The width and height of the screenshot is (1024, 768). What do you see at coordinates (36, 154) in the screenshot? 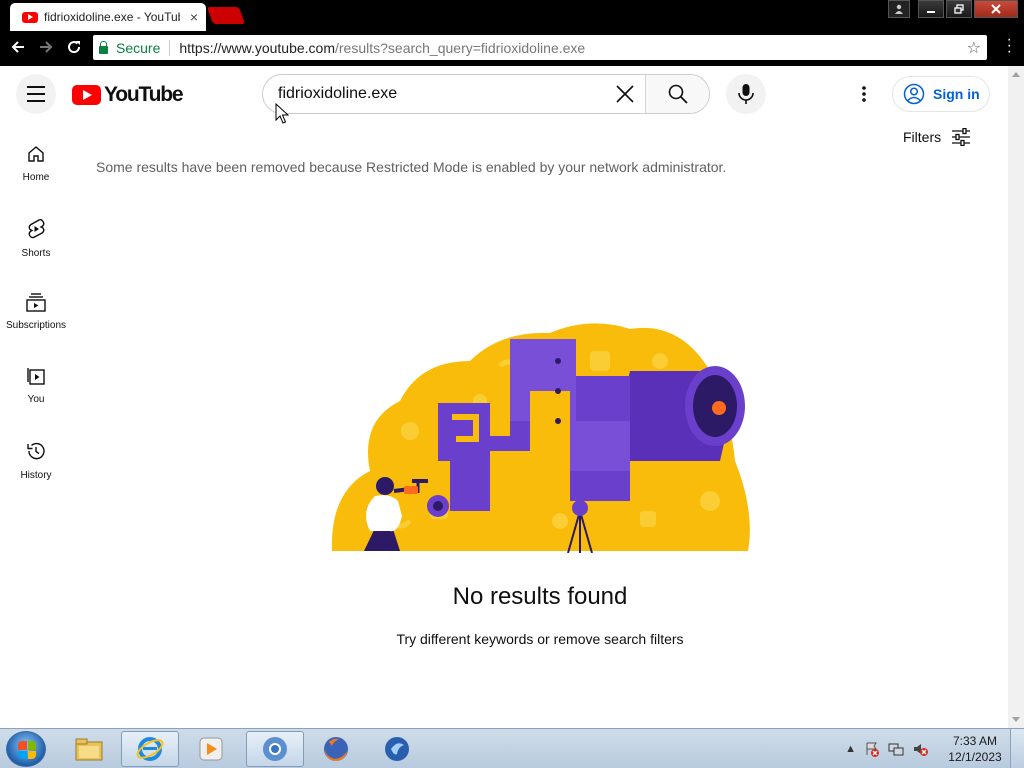
I see `home-icon` at bounding box center [36, 154].